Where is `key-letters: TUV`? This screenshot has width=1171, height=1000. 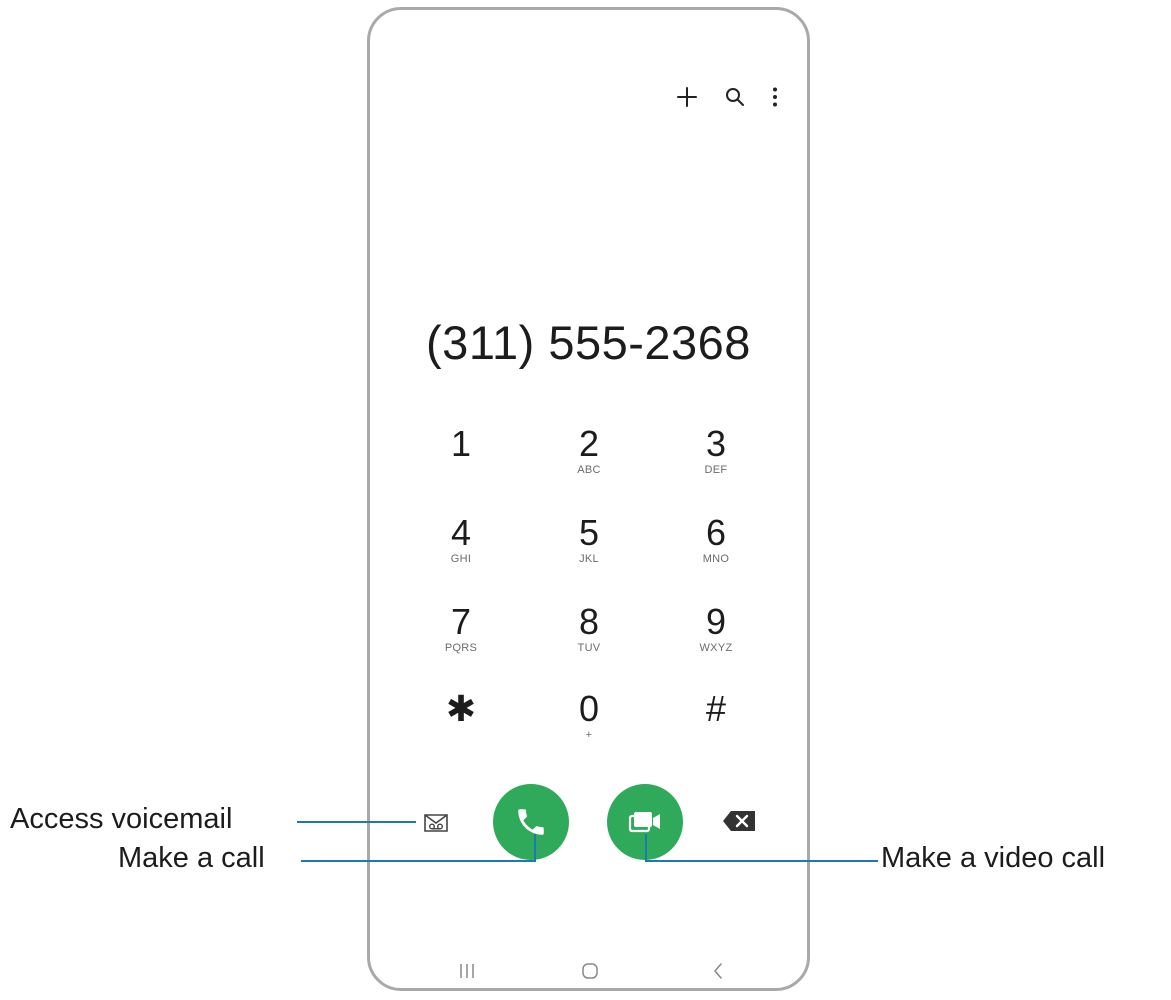 key-letters: TUV is located at coordinates (589, 648).